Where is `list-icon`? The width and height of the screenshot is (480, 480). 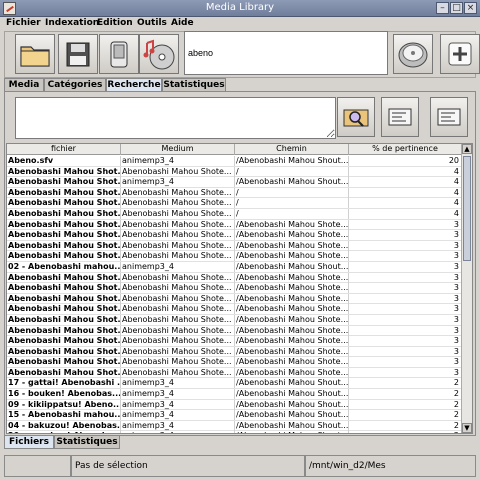 list-icon is located at coordinates (449, 117).